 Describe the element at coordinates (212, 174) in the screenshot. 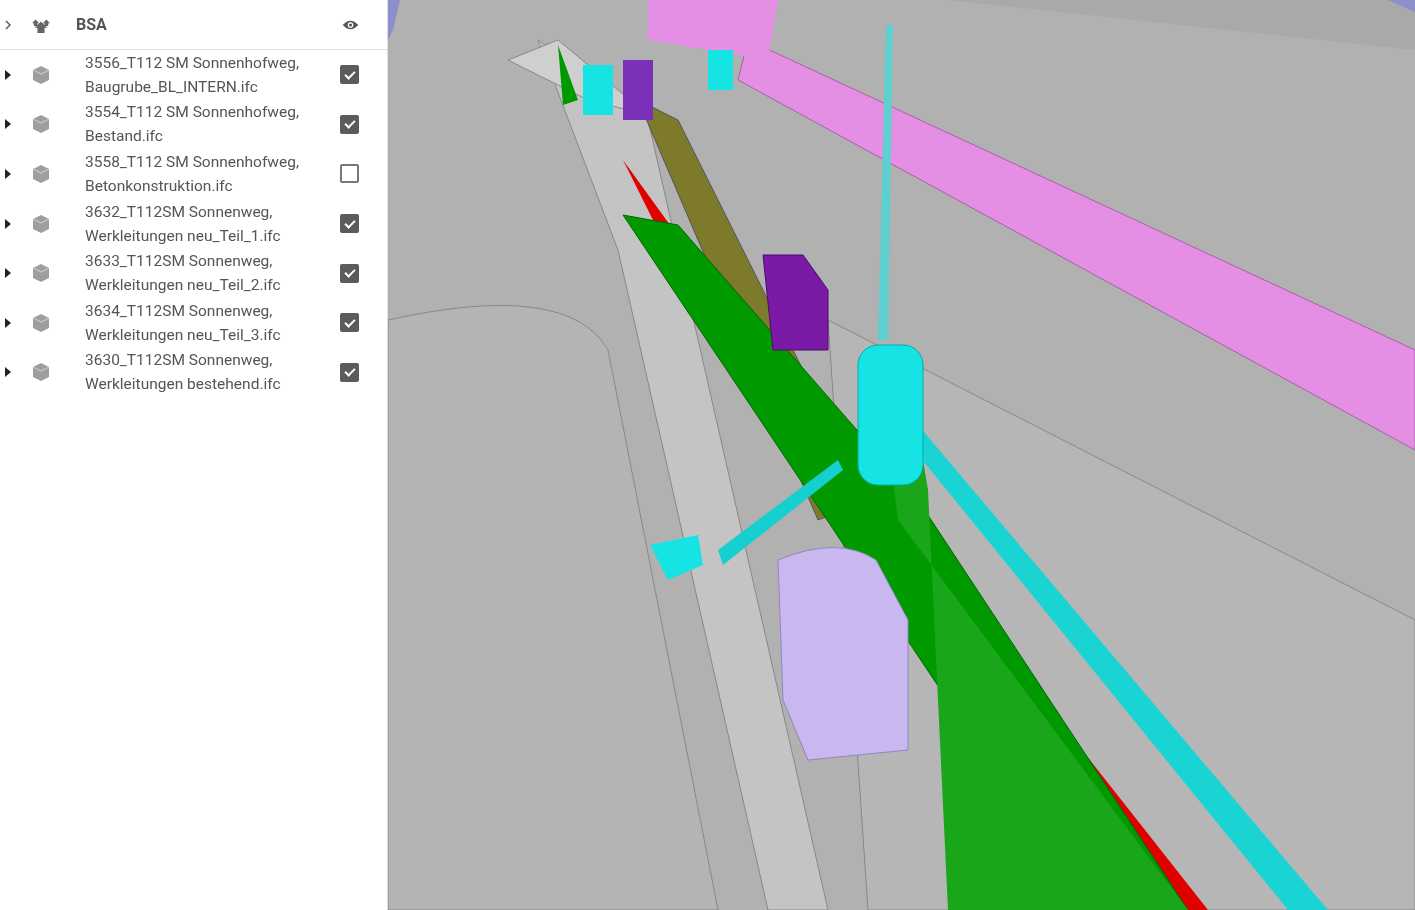

I see `model-name: 3558_T112 SM Sonnenhofweg, Betonkonstruktion.ifc` at that location.